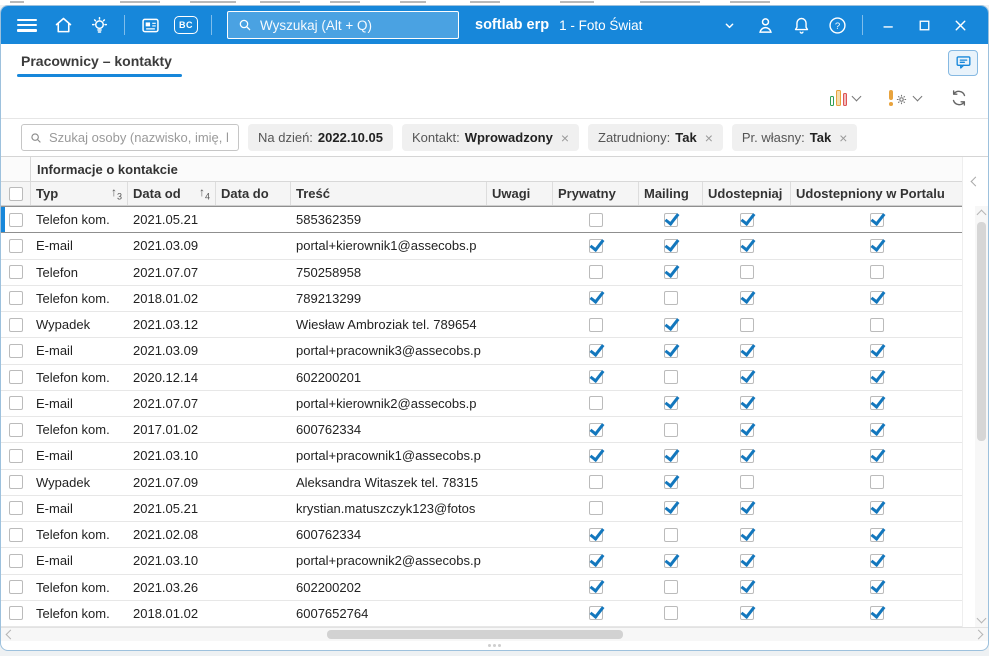 This screenshot has width=989, height=656. Describe the element at coordinates (481, 613) in the screenshot. I see `table-row: Telefon kom. 2018.01.02 6007652764` at that location.